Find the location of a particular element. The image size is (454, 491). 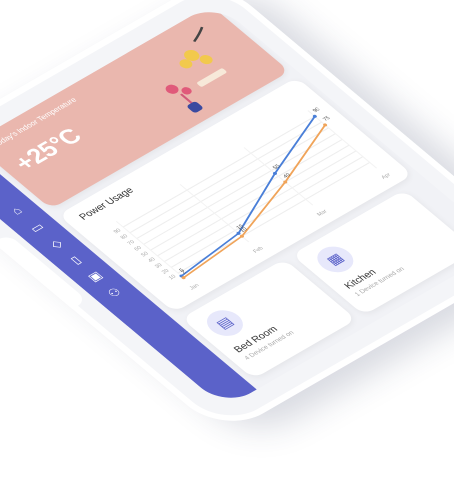

y-tick-label: 20 is located at coordinates (166, 271).